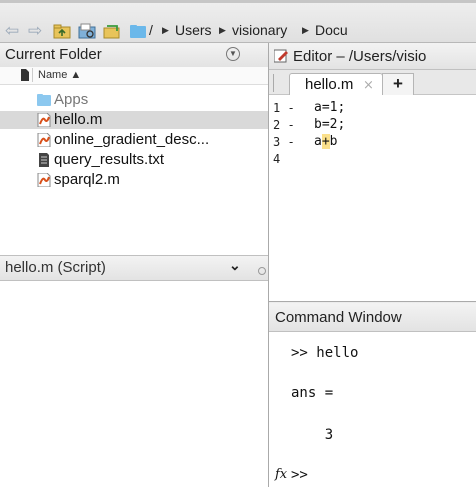 This screenshot has width=476, height=487. What do you see at coordinates (259, 30) in the screenshot?
I see `breadcrumb-visionary: visionary` at bounding box center [259, 30].